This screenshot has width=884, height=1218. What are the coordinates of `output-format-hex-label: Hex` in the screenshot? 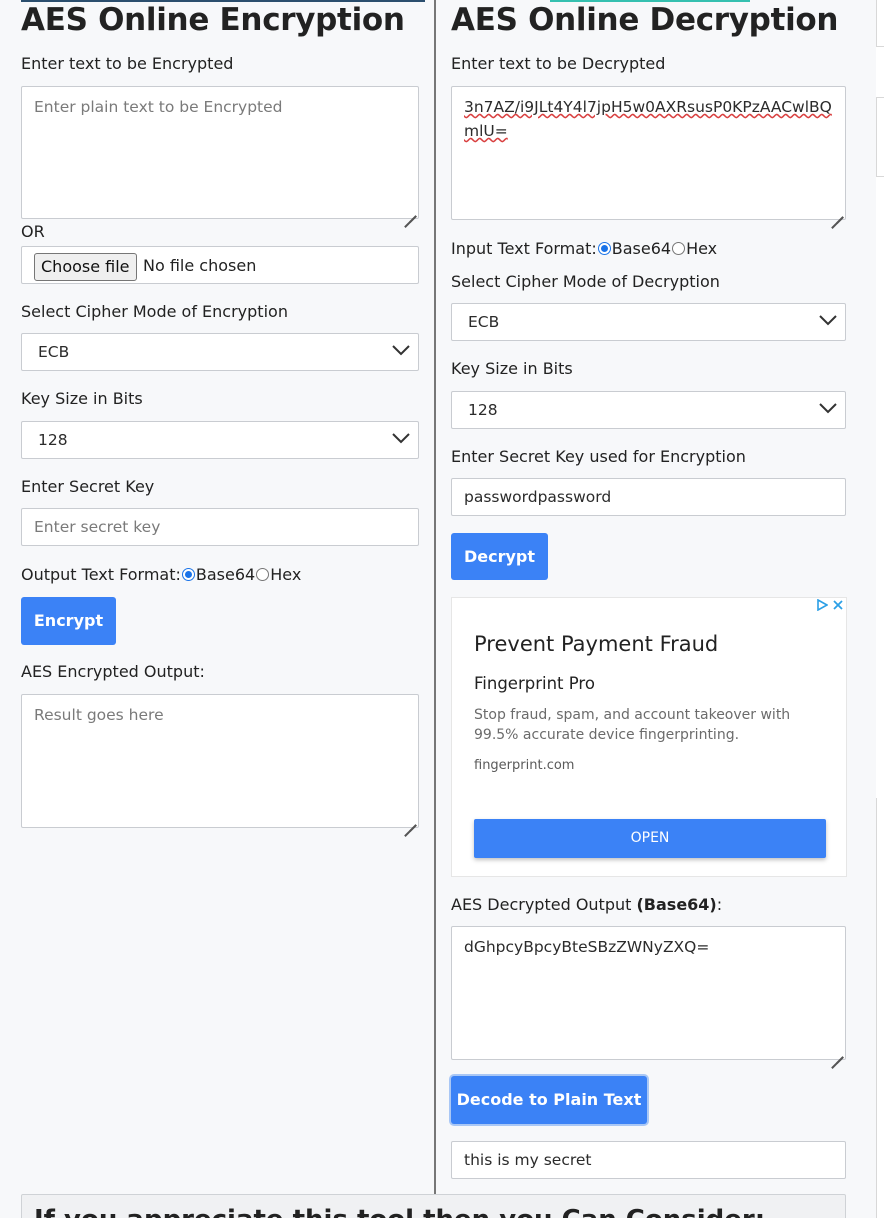 It's located at (286, 574).